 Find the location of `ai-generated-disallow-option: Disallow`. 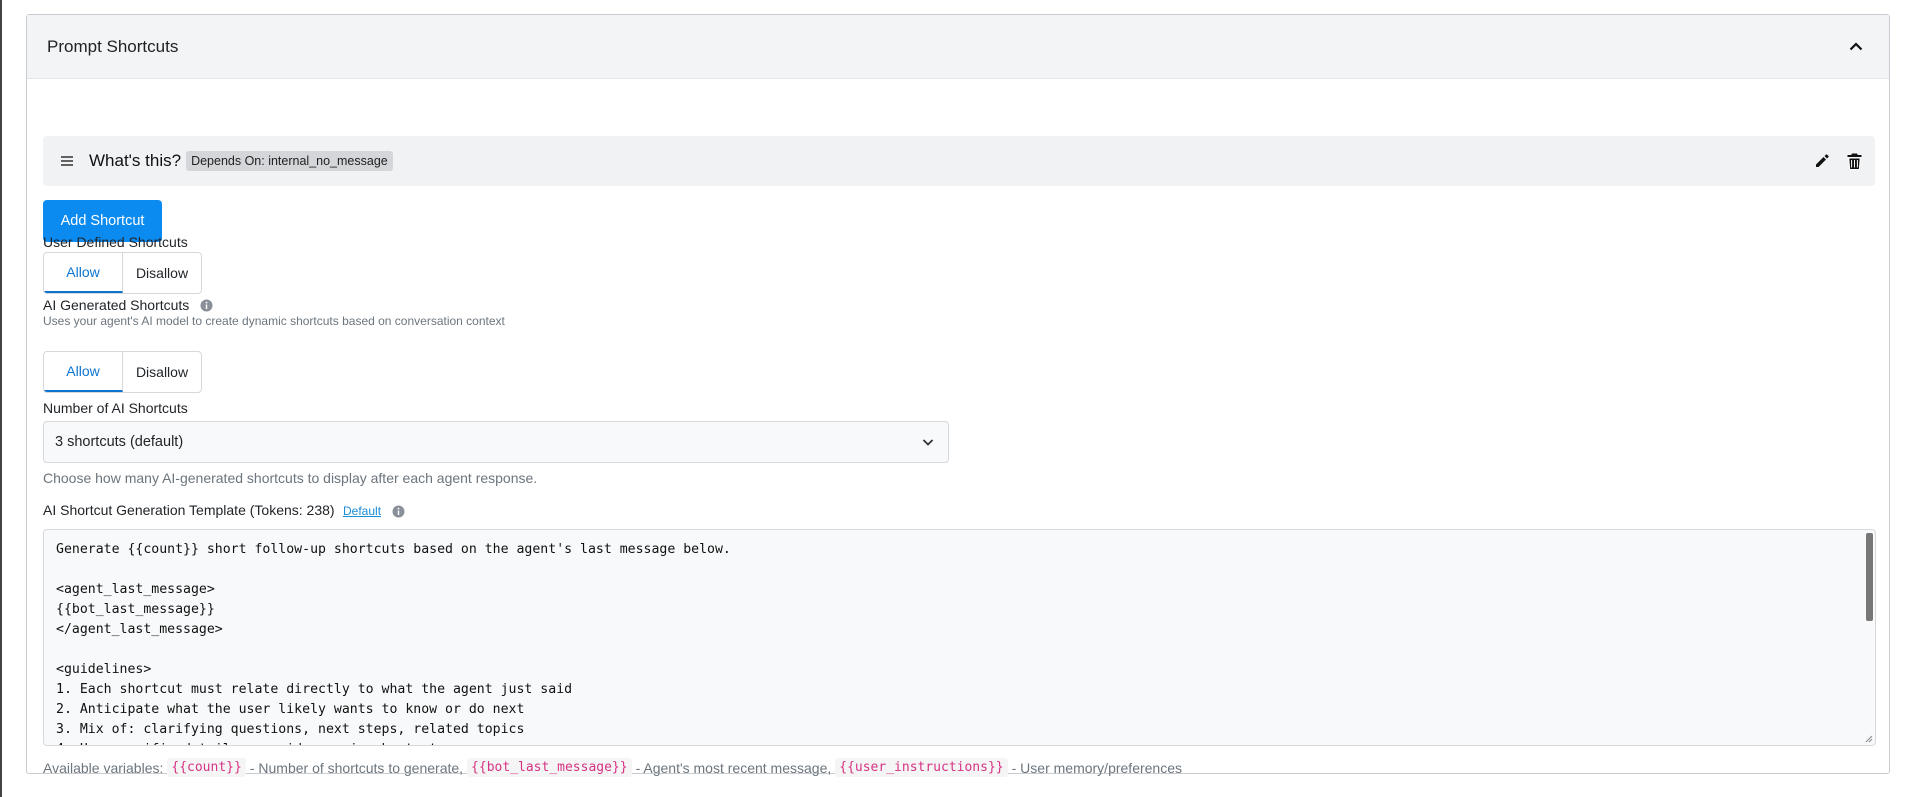

ai-generated-disallow-option: Disallow is located at coordinates (162, 372).